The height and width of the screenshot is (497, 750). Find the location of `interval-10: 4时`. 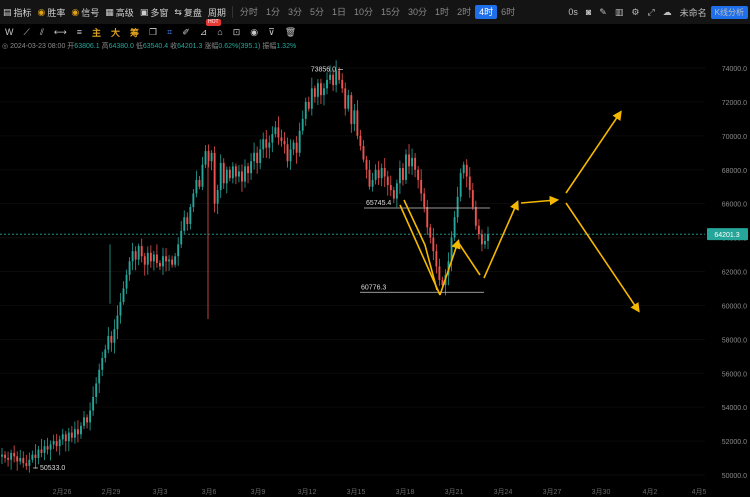

interval-10: 4时 is located at coordinates (486, 12).